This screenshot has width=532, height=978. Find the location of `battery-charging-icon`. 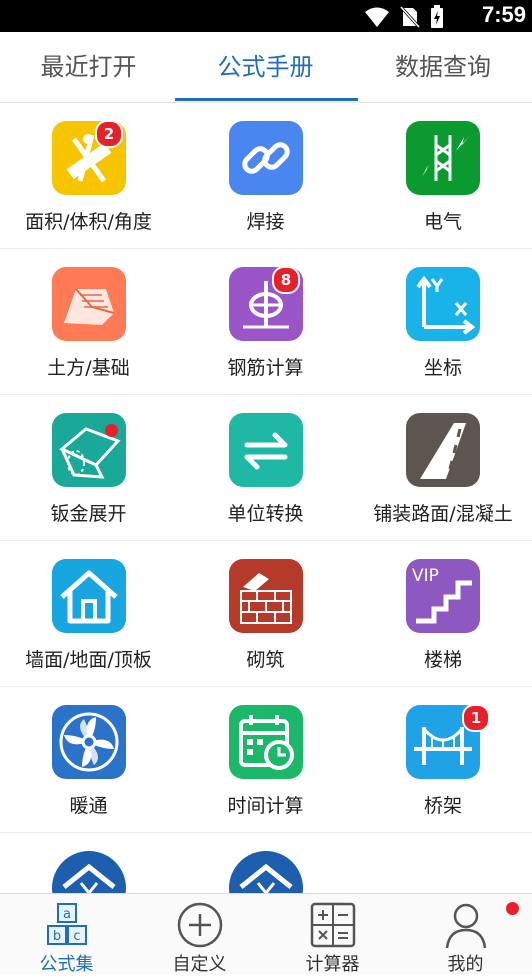

battery-charging-icon is located at coordinates (437, 16).